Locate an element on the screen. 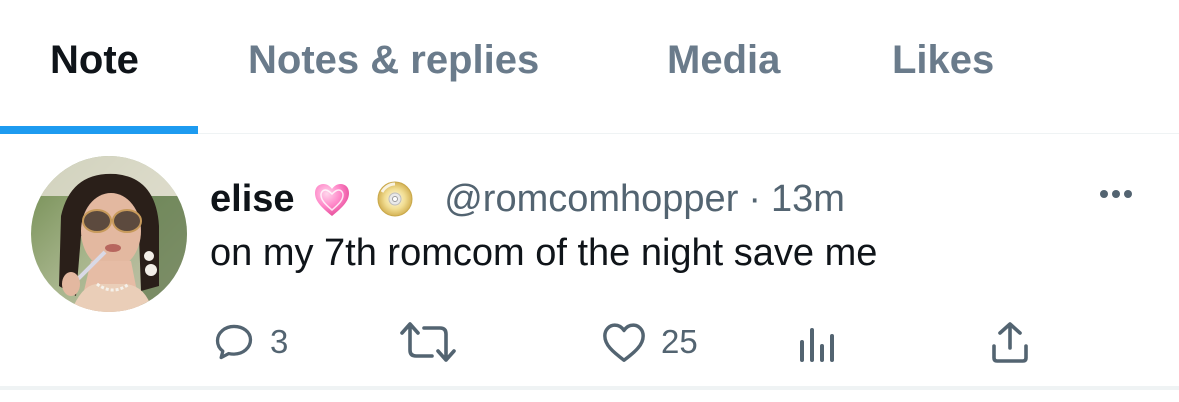 The height and width of the screenshot is (402, 1179). tweet-header: elise @romcomhopper · 13m is located at coordinates (527, 199).